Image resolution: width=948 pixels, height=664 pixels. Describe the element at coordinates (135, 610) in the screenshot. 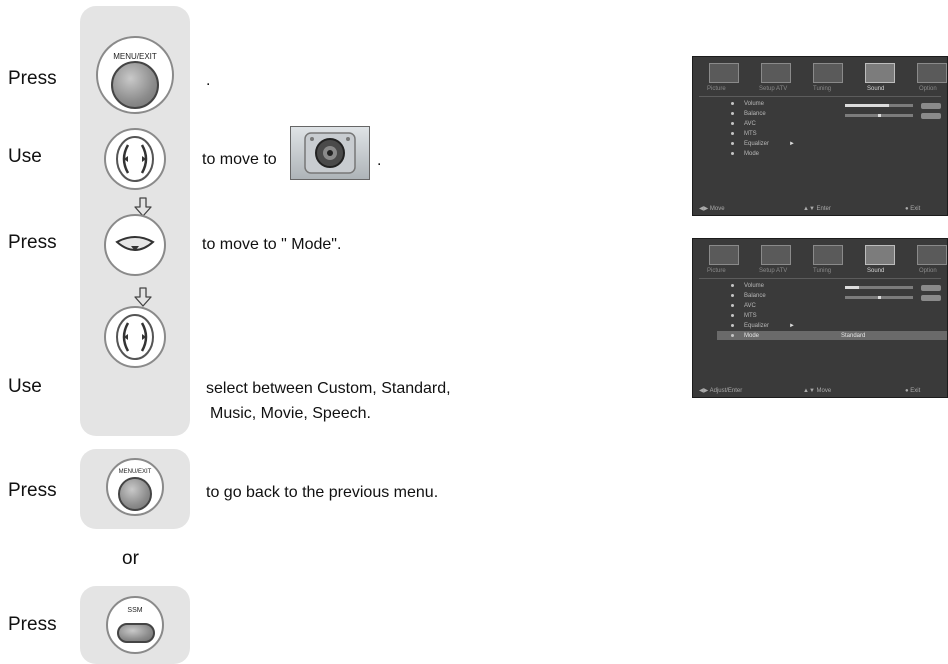

I see `ssm-caption: SSM` at that location.